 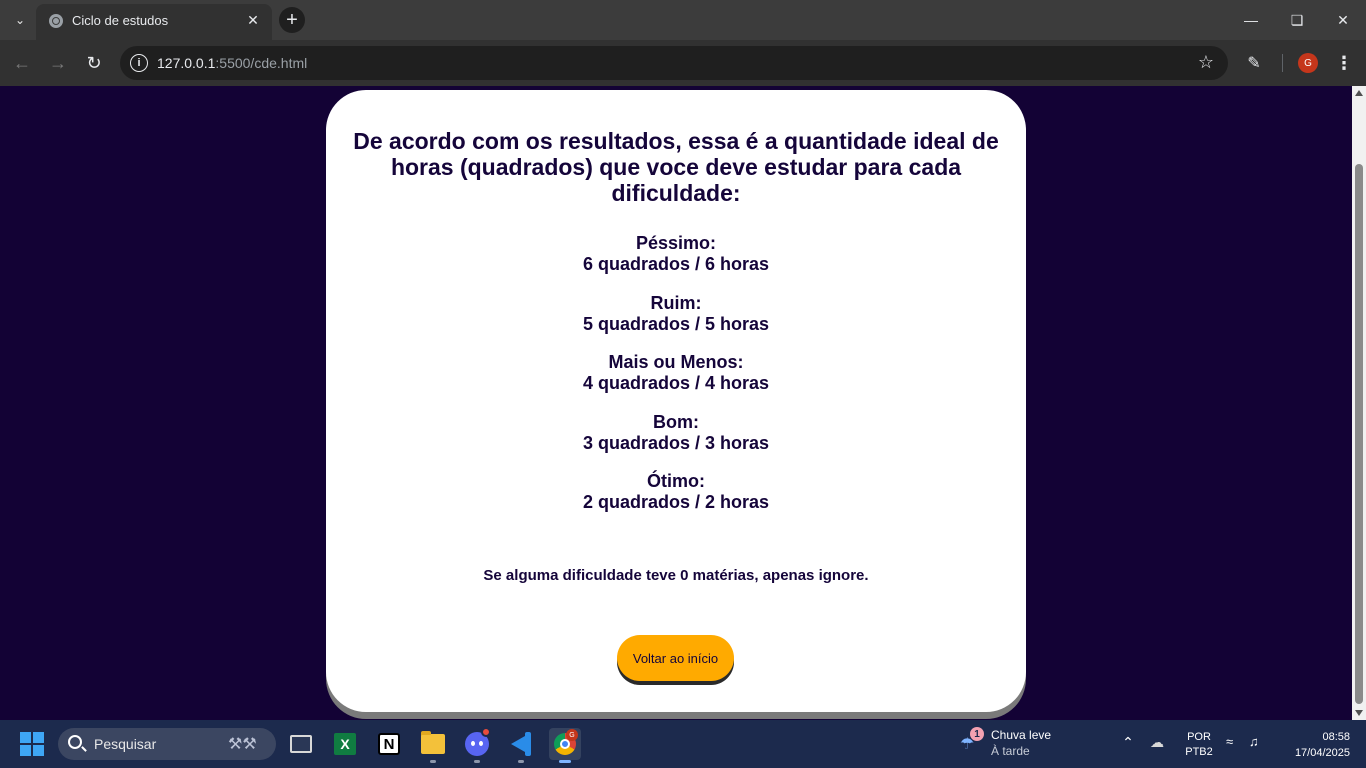 I want to click on url-text: 127.0.0.1:5500/cde.html, so click(x=232, y=63).